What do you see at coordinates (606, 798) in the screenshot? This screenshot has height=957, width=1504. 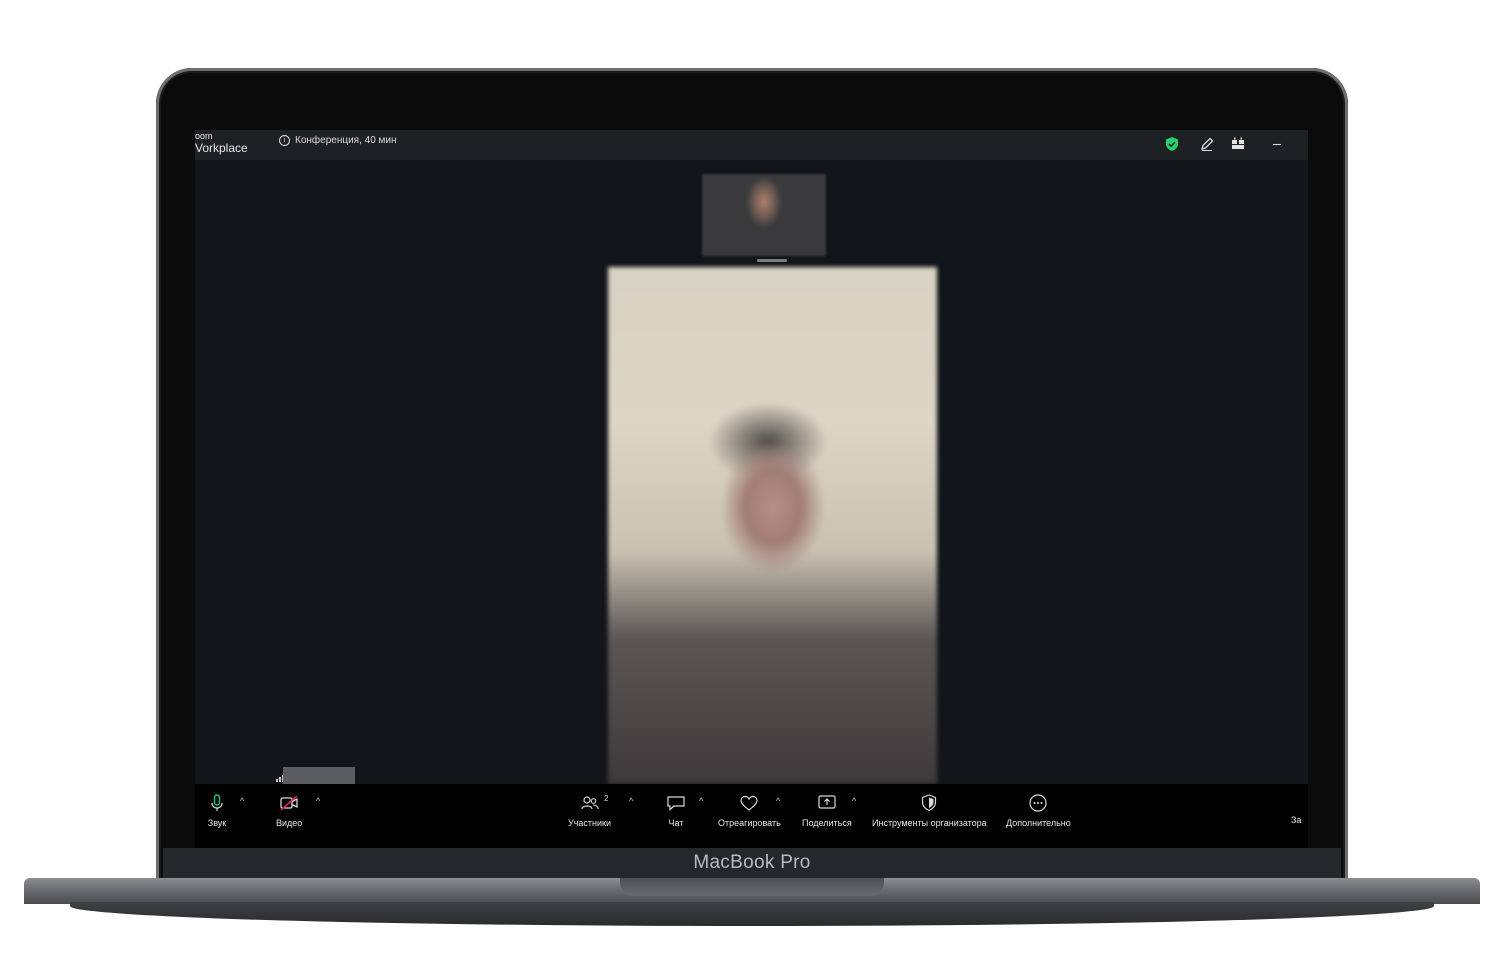 I see `participants-count: 2` at bounding box center [606, 798].